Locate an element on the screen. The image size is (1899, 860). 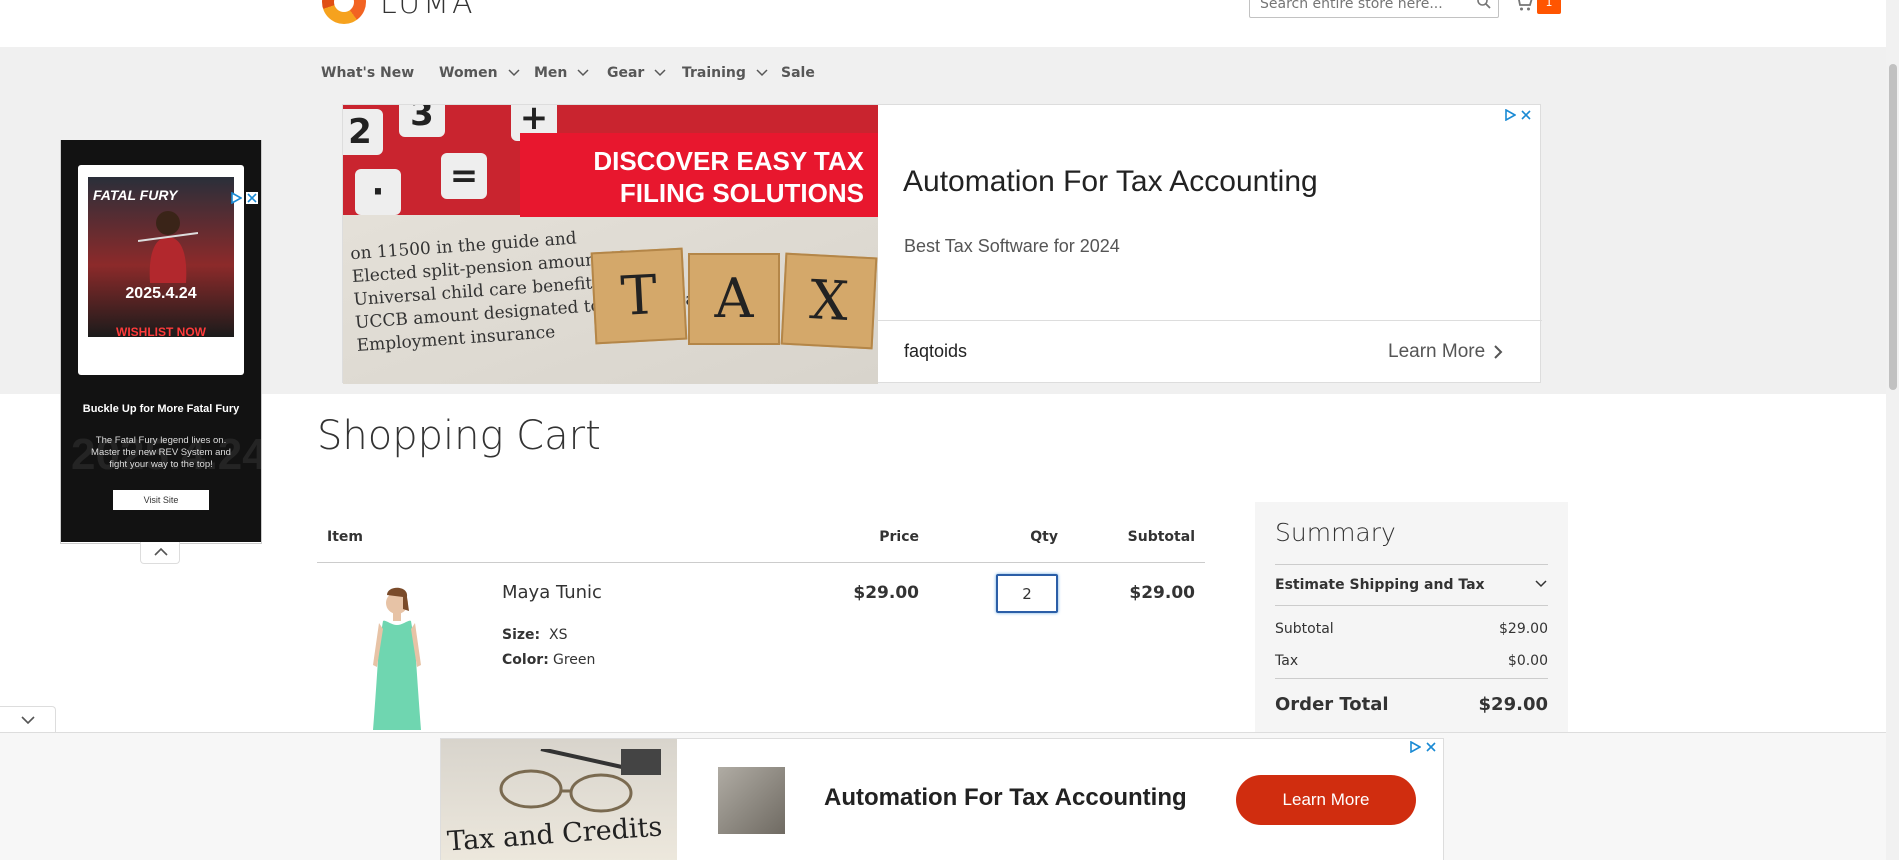
nav-item-men: Men is located at coordinates (561, 73).